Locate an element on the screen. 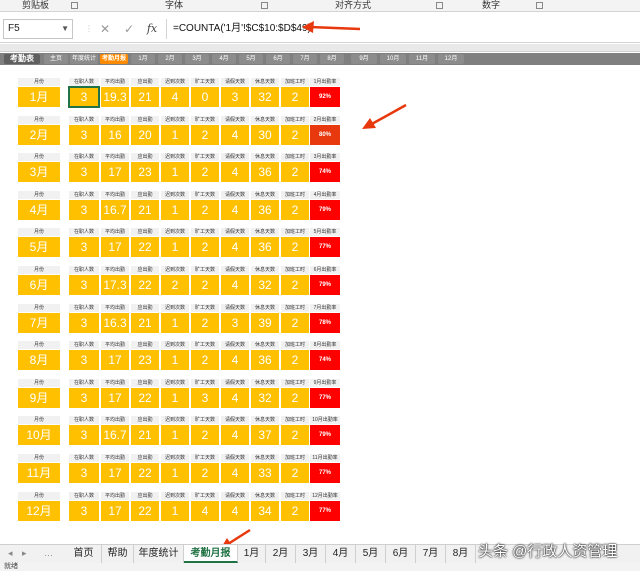 This screenshot has height=571, width=640. tab-feb: 2月 is located at coordinates (281, 554).